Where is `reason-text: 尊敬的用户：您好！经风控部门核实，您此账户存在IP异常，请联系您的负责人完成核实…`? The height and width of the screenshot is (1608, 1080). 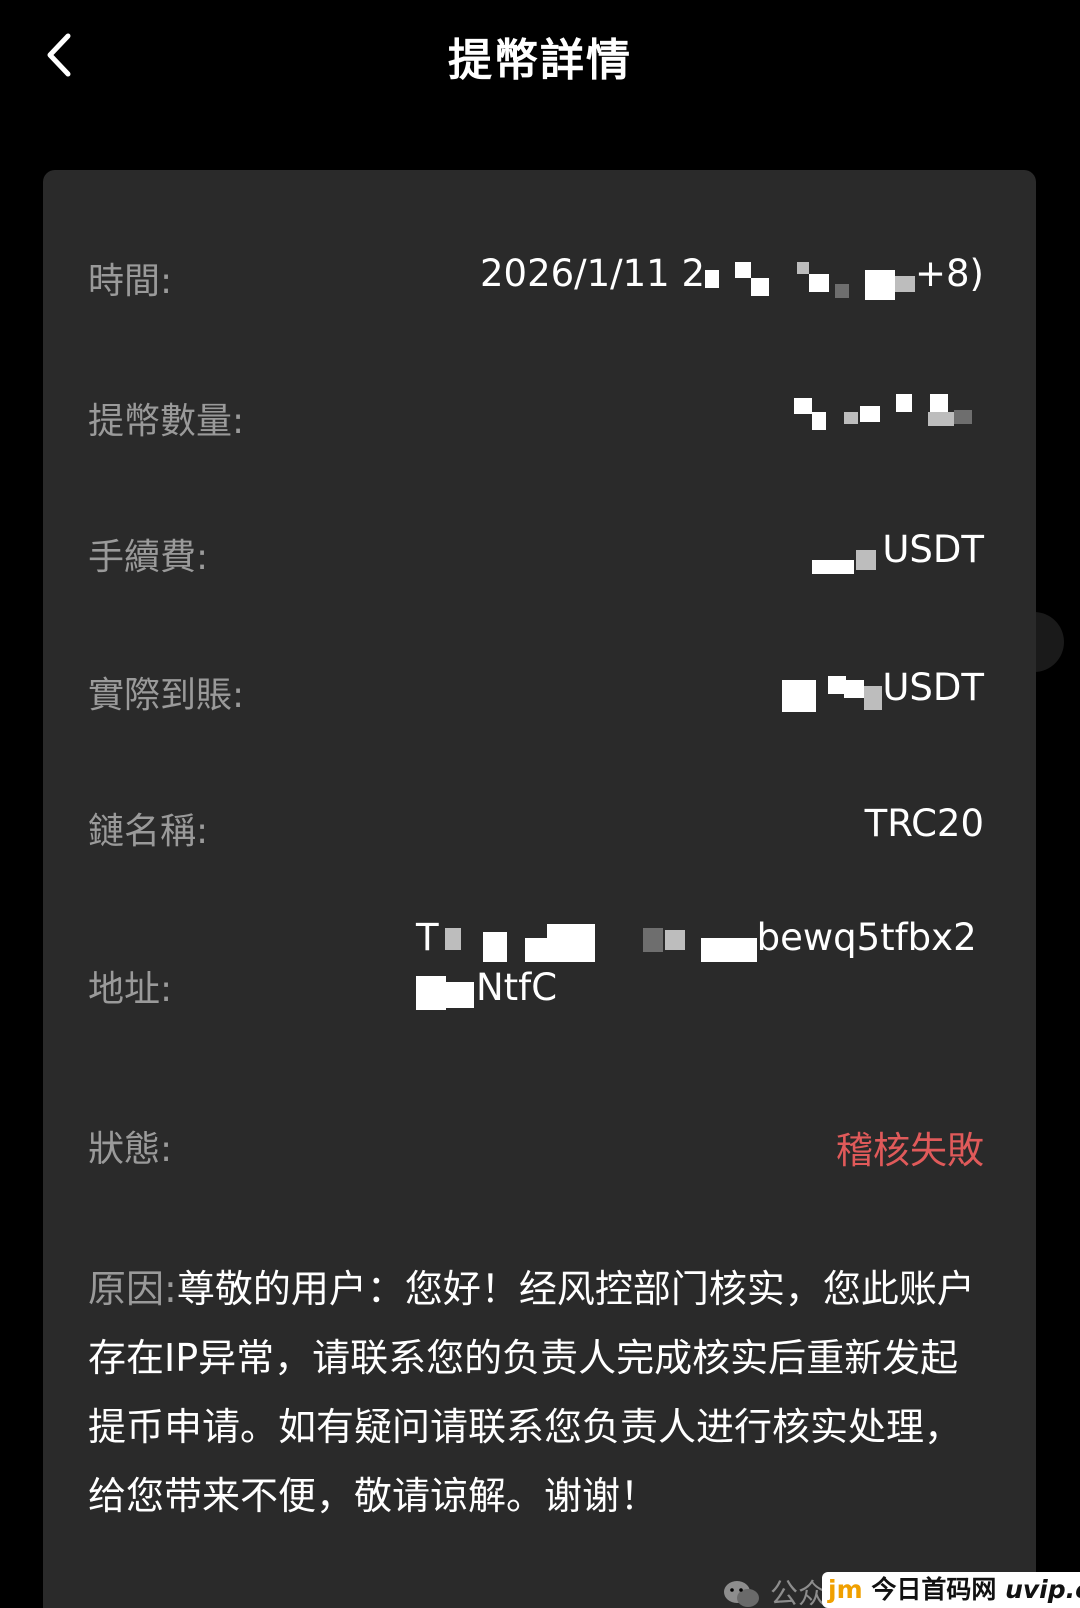 reason-text: 尊敬的用户：您好！经风控部门核实，您此账户存在IP异常，请联系您的负责人完成核实… is located at coordinates (531, 1392).